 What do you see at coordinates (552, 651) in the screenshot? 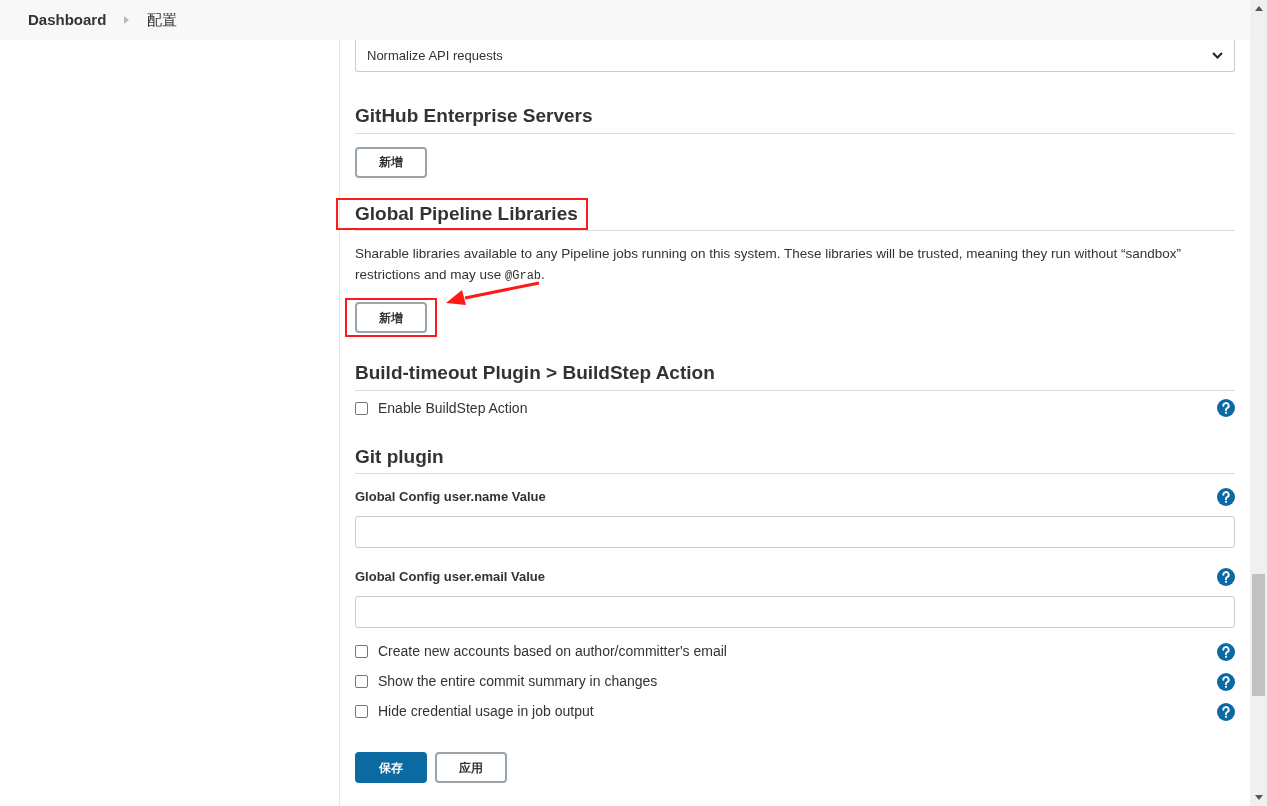
I see `checkbox-label: Create new accounts based on author/committer's email` at bounding box center [552, 651].